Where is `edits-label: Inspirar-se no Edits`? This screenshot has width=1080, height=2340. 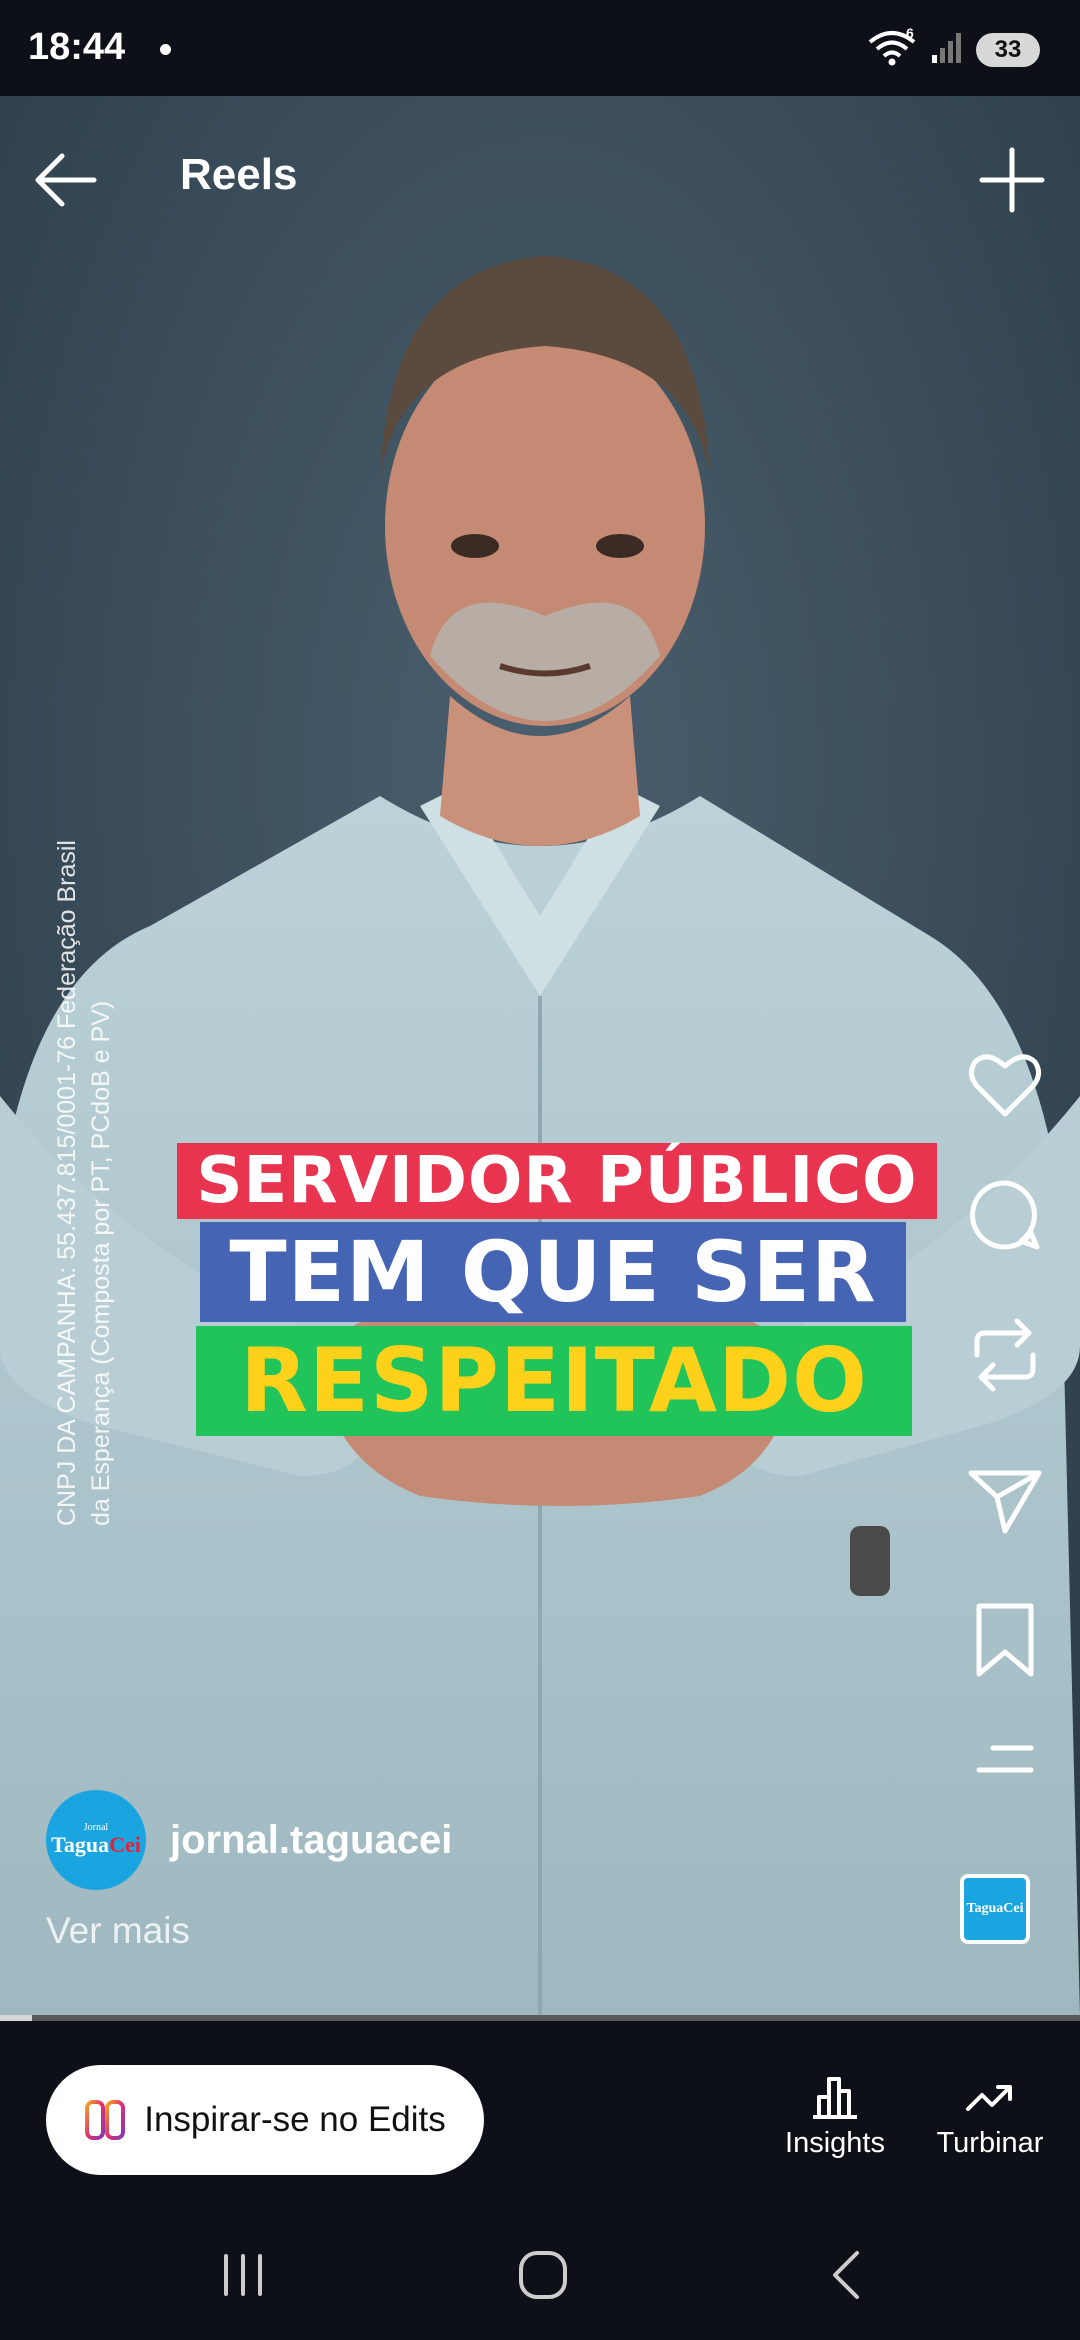 edits-label: Inspirar-se no Edits is located at coordinates (295, 2119).